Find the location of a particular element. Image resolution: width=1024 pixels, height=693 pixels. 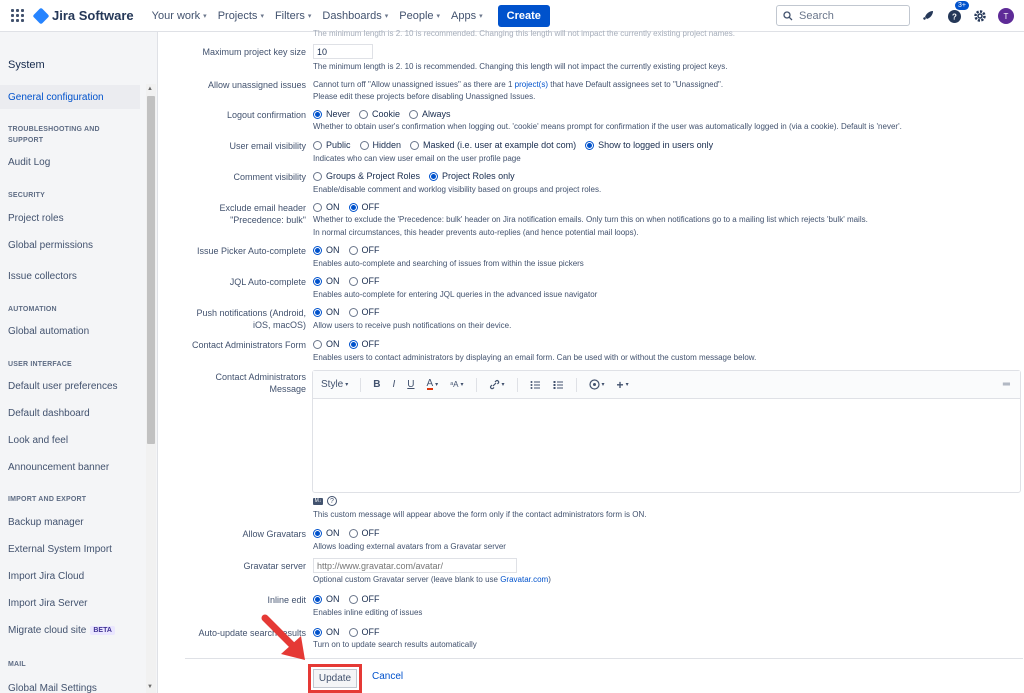

rocket-icon is located at coordinates (928, 16).